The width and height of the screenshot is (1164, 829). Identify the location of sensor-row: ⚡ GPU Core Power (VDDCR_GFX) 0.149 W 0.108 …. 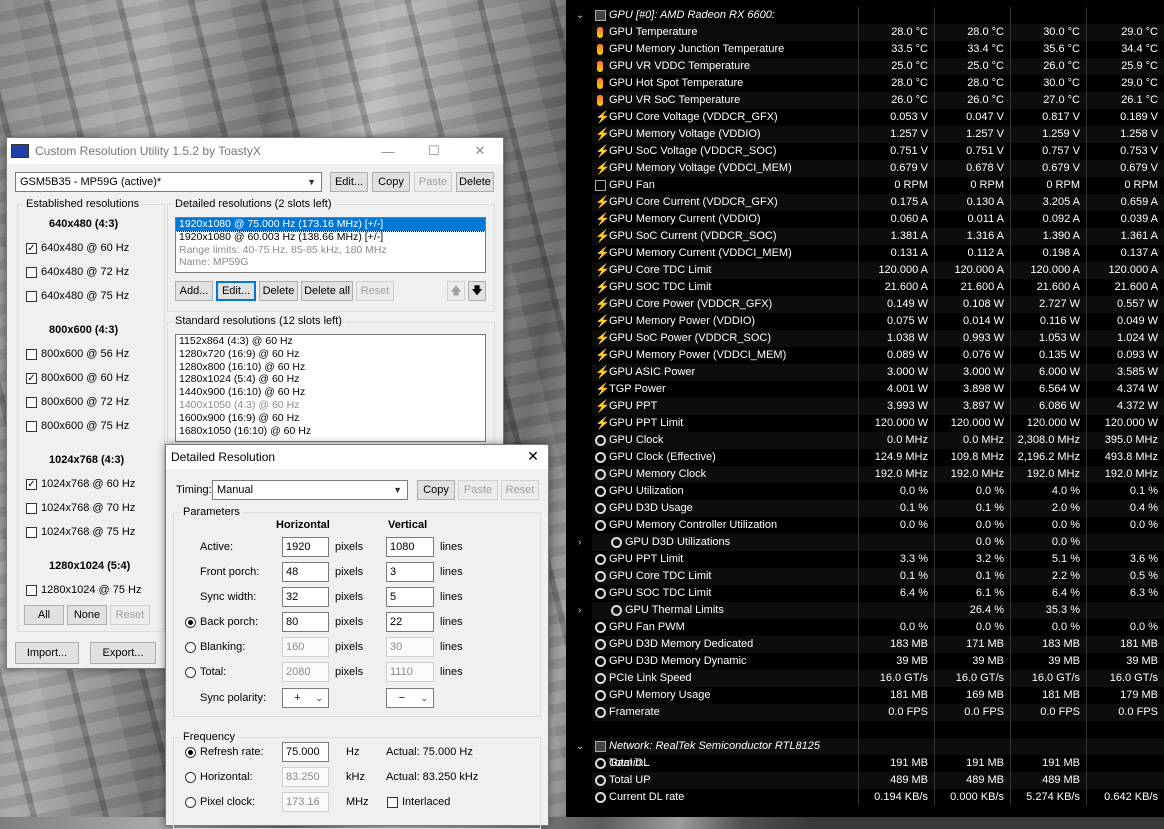
(865, 304).